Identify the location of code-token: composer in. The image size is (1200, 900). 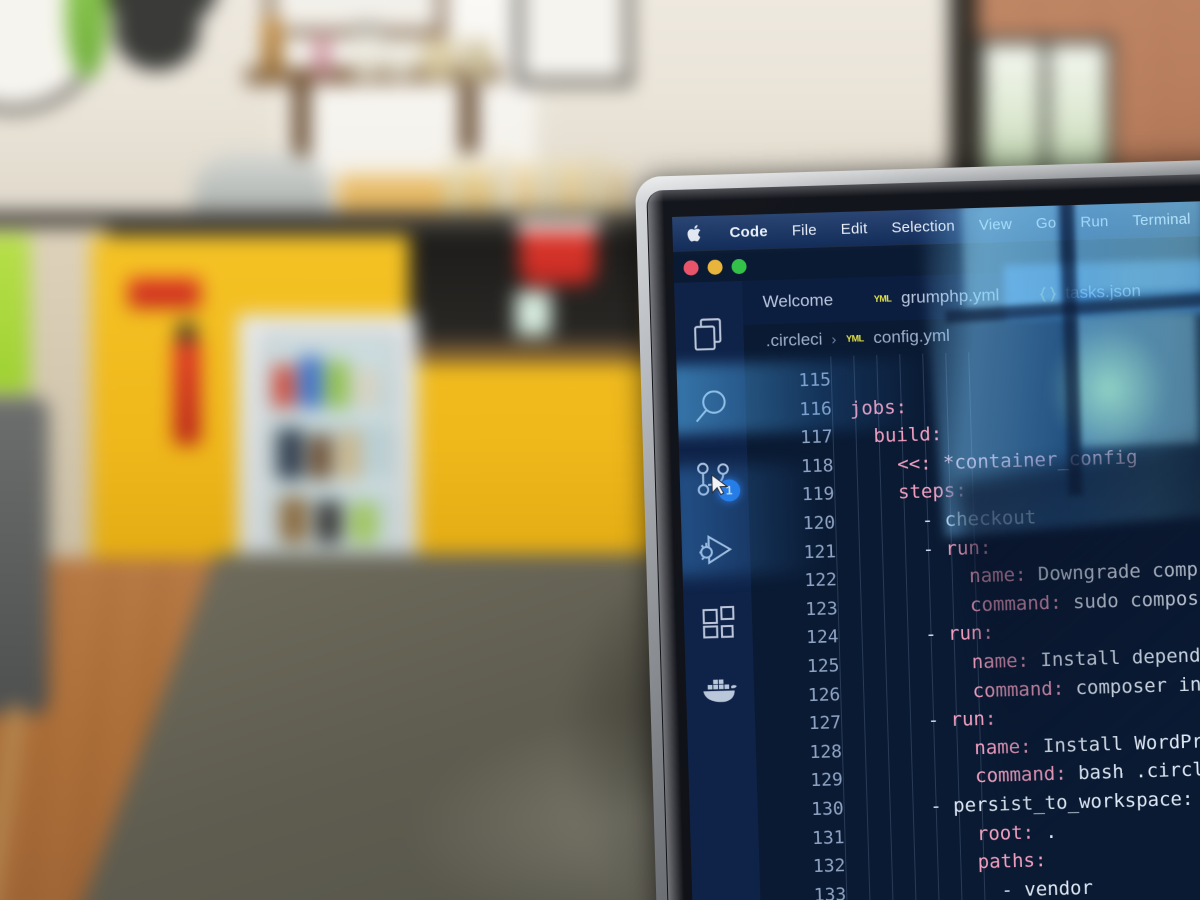
(1131, 686).